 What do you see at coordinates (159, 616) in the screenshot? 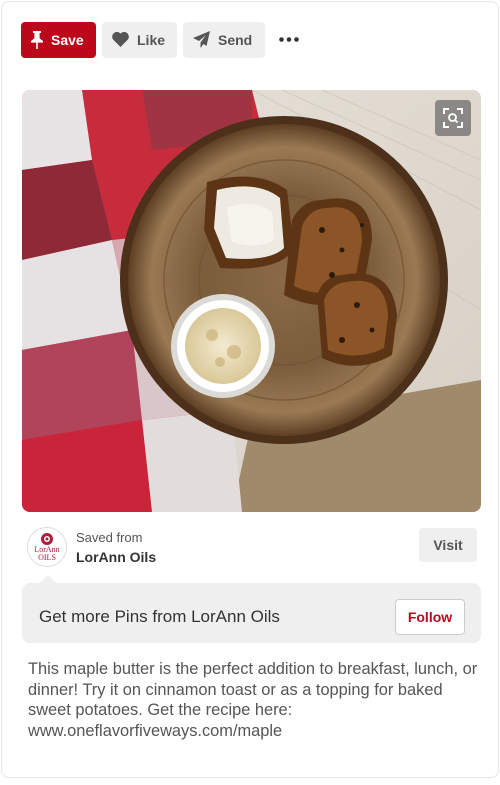
I see `follow-prompt-text: Get more Pins from LorAnn Oils` at bounding box center [159, 616].